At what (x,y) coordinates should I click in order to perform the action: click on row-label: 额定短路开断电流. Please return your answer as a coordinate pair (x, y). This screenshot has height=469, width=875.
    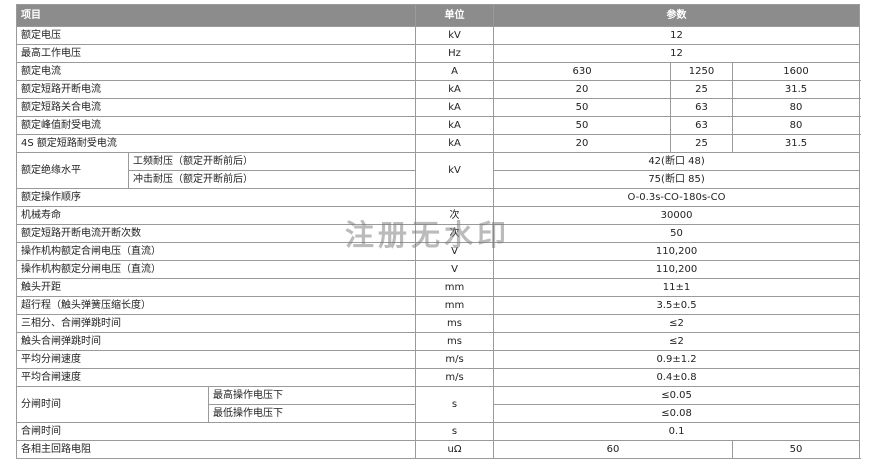
    Looking at the image, I should click on (216, 89).